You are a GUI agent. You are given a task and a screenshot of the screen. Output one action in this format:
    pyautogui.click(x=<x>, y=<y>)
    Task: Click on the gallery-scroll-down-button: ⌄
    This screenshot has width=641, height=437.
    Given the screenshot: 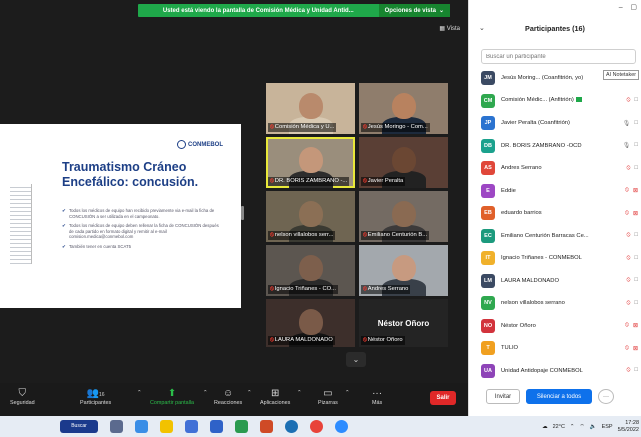 What is the action you would take?
    pyautogui.click(x=356, y=359)
    